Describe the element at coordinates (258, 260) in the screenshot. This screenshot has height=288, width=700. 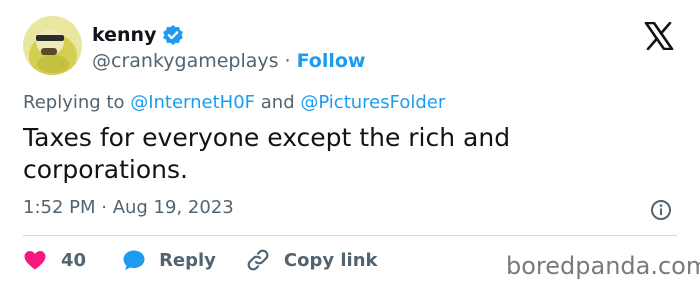
I see `link-icon` at that location.